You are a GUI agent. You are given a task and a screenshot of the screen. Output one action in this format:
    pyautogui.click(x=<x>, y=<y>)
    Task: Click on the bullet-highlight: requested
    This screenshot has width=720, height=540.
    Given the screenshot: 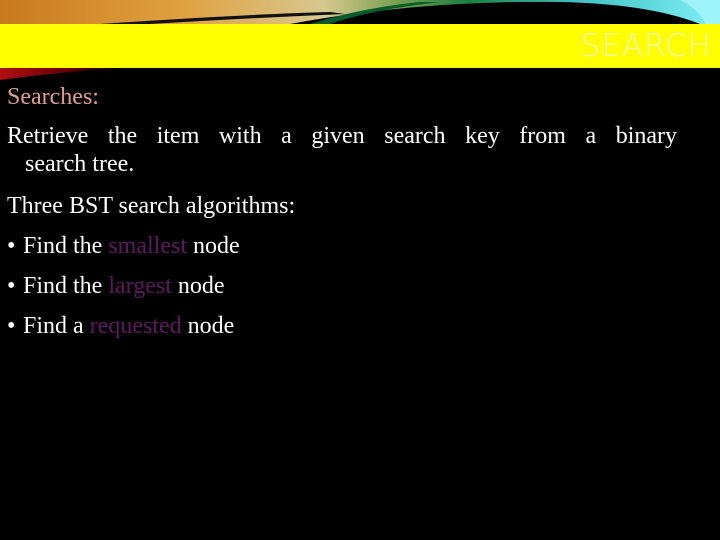 What is the action you would take?
    pyautogui.click(x=135, y=326)
    